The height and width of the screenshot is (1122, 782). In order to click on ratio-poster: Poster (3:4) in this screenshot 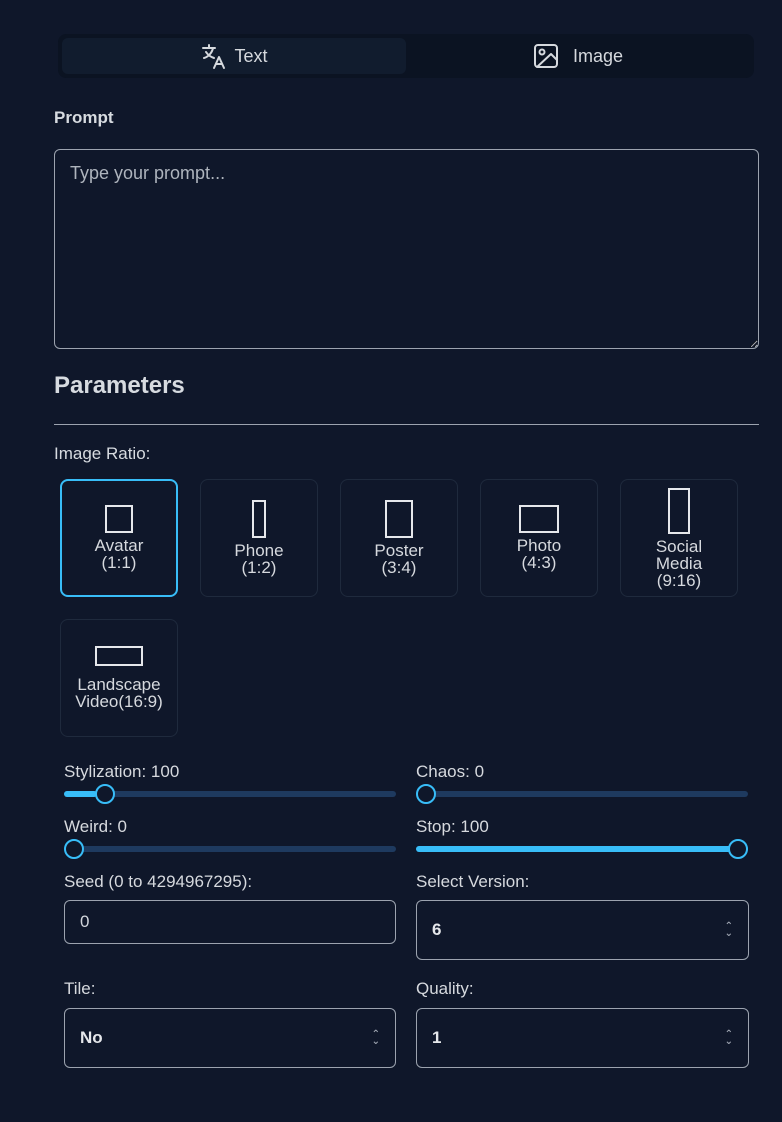, I will do `click(399, 538)`.